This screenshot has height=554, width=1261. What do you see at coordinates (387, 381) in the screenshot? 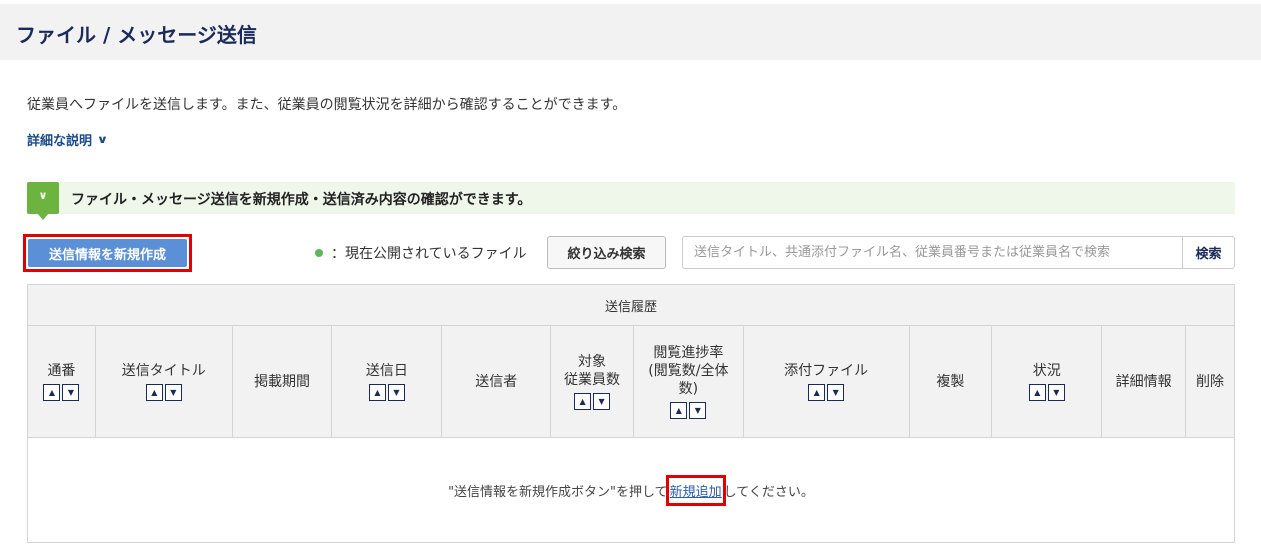
I see `column-header: 送信日 ▲ ▼` at bounding box center [387, 381].